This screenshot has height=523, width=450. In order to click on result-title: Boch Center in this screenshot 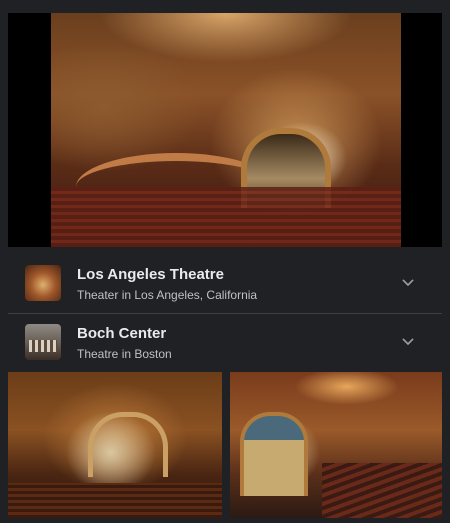, I will do `click(121, 333)`.